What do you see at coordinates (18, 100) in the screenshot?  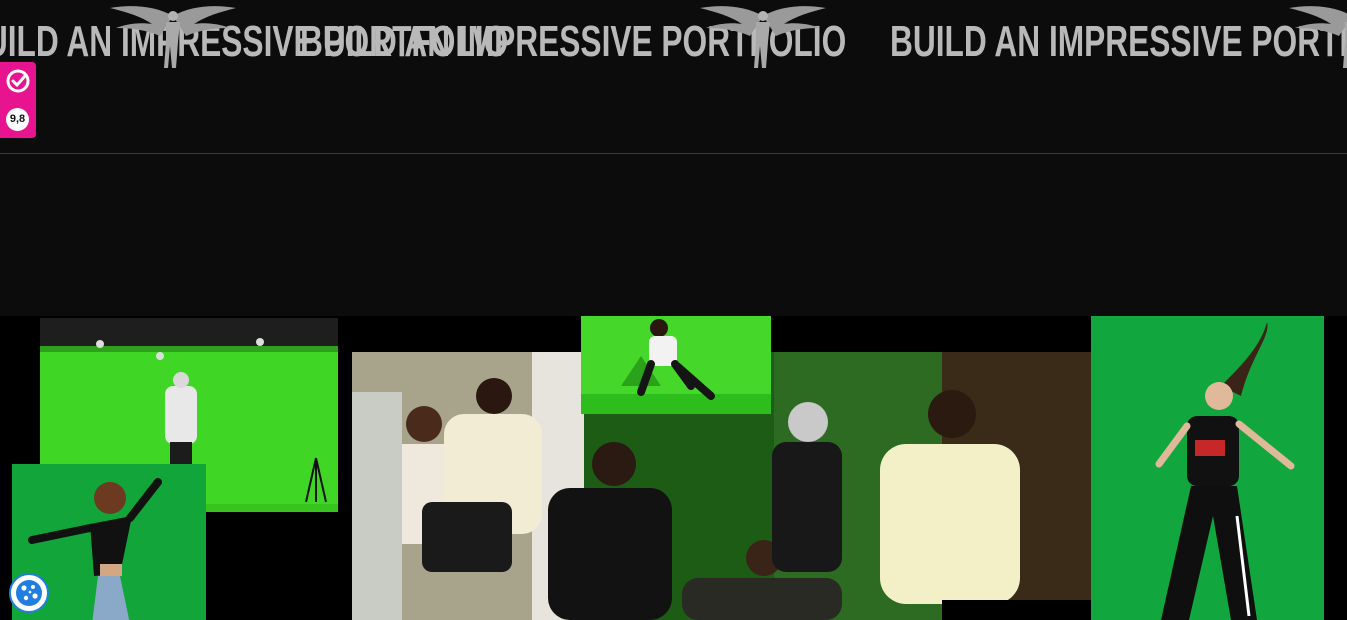 I see `review-rating-widget: 9,8` at bounding box center [18, 100].